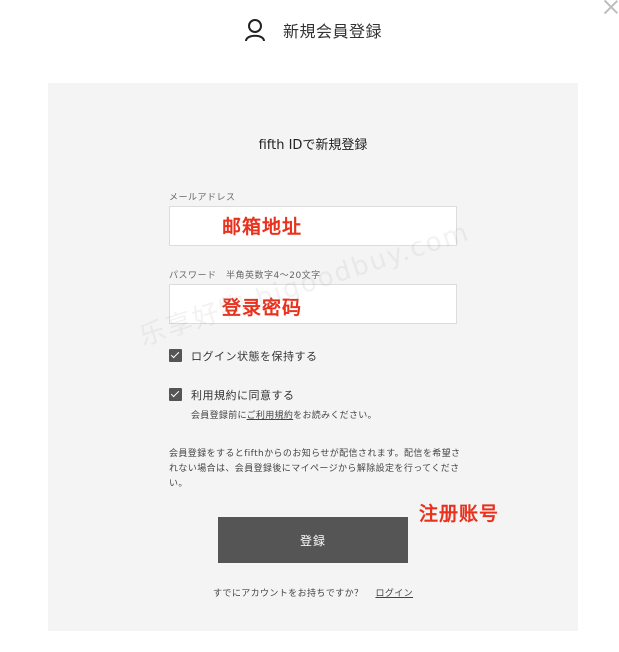 The height and width of the screenshot is (652, 619). What do you see at coordinates (459, 514) in the screenshot?
I see `signup-hint-annotation: 注册账号` at bounding box center [459, 514].